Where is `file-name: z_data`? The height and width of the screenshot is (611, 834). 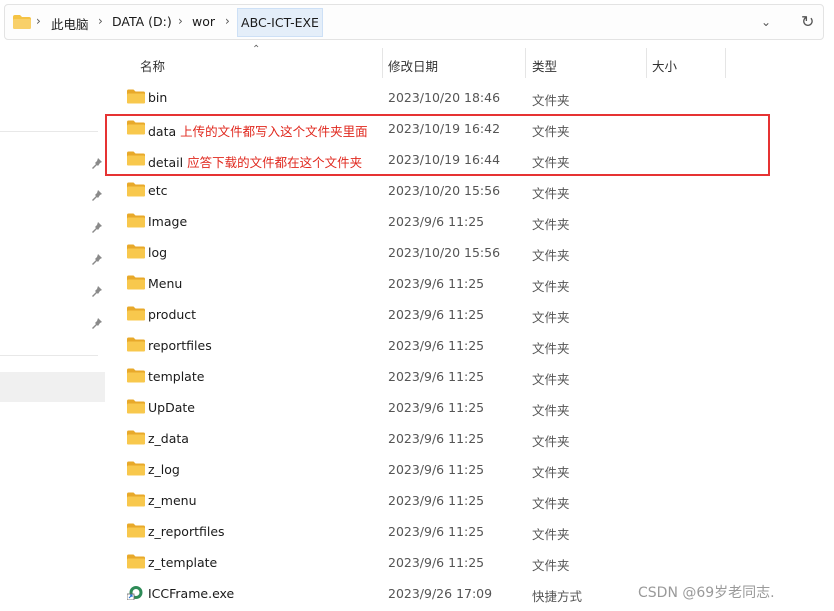
file-name: z_data is located at coordinates (168, 438).